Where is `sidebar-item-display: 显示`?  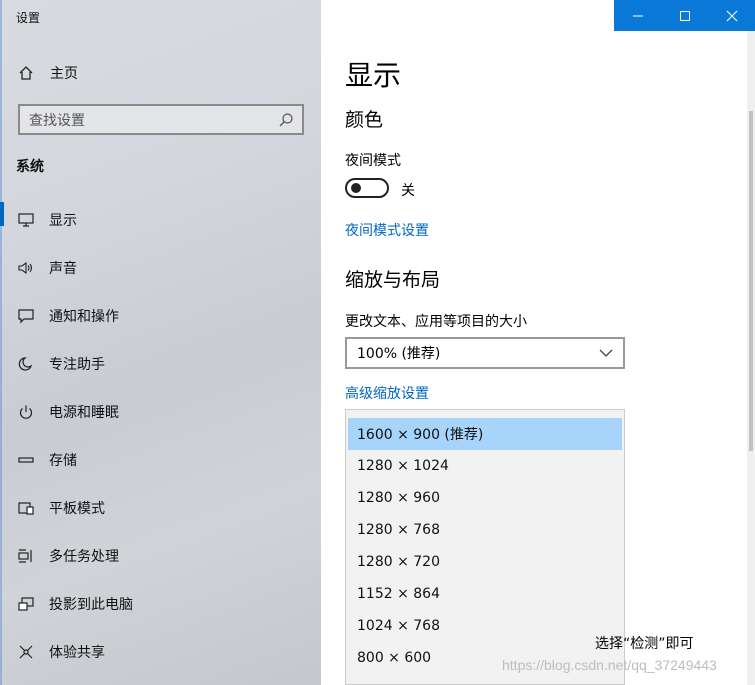 sidebar-item-display: 显示 is located at coordinates (160, 220).